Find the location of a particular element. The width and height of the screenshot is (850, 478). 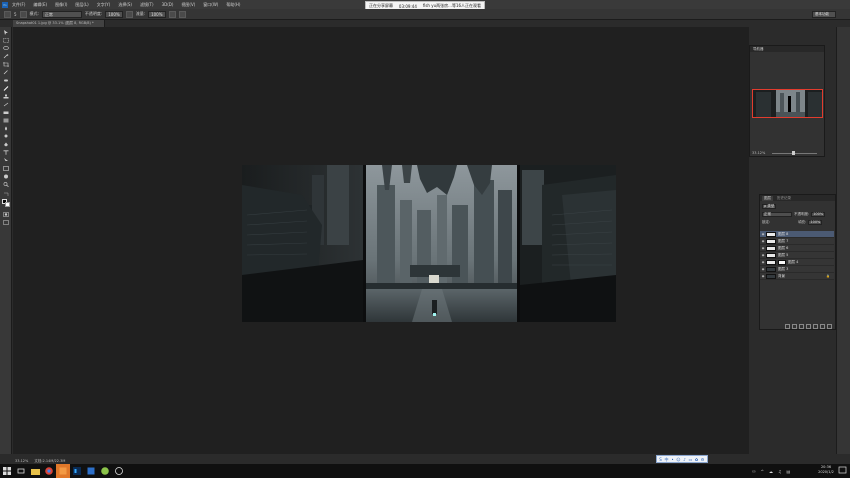

menu-select: 选择(S) is located at coordinates (125, 5).